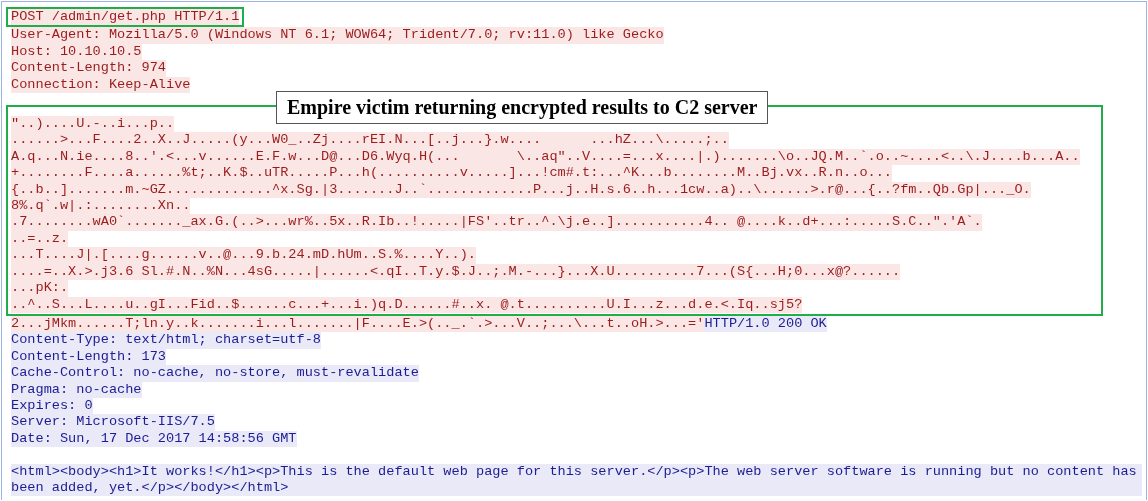 The image size is (1148, 501). I want to click on client-data-text: "..)....U.-..i...p.., so click(93, 124).